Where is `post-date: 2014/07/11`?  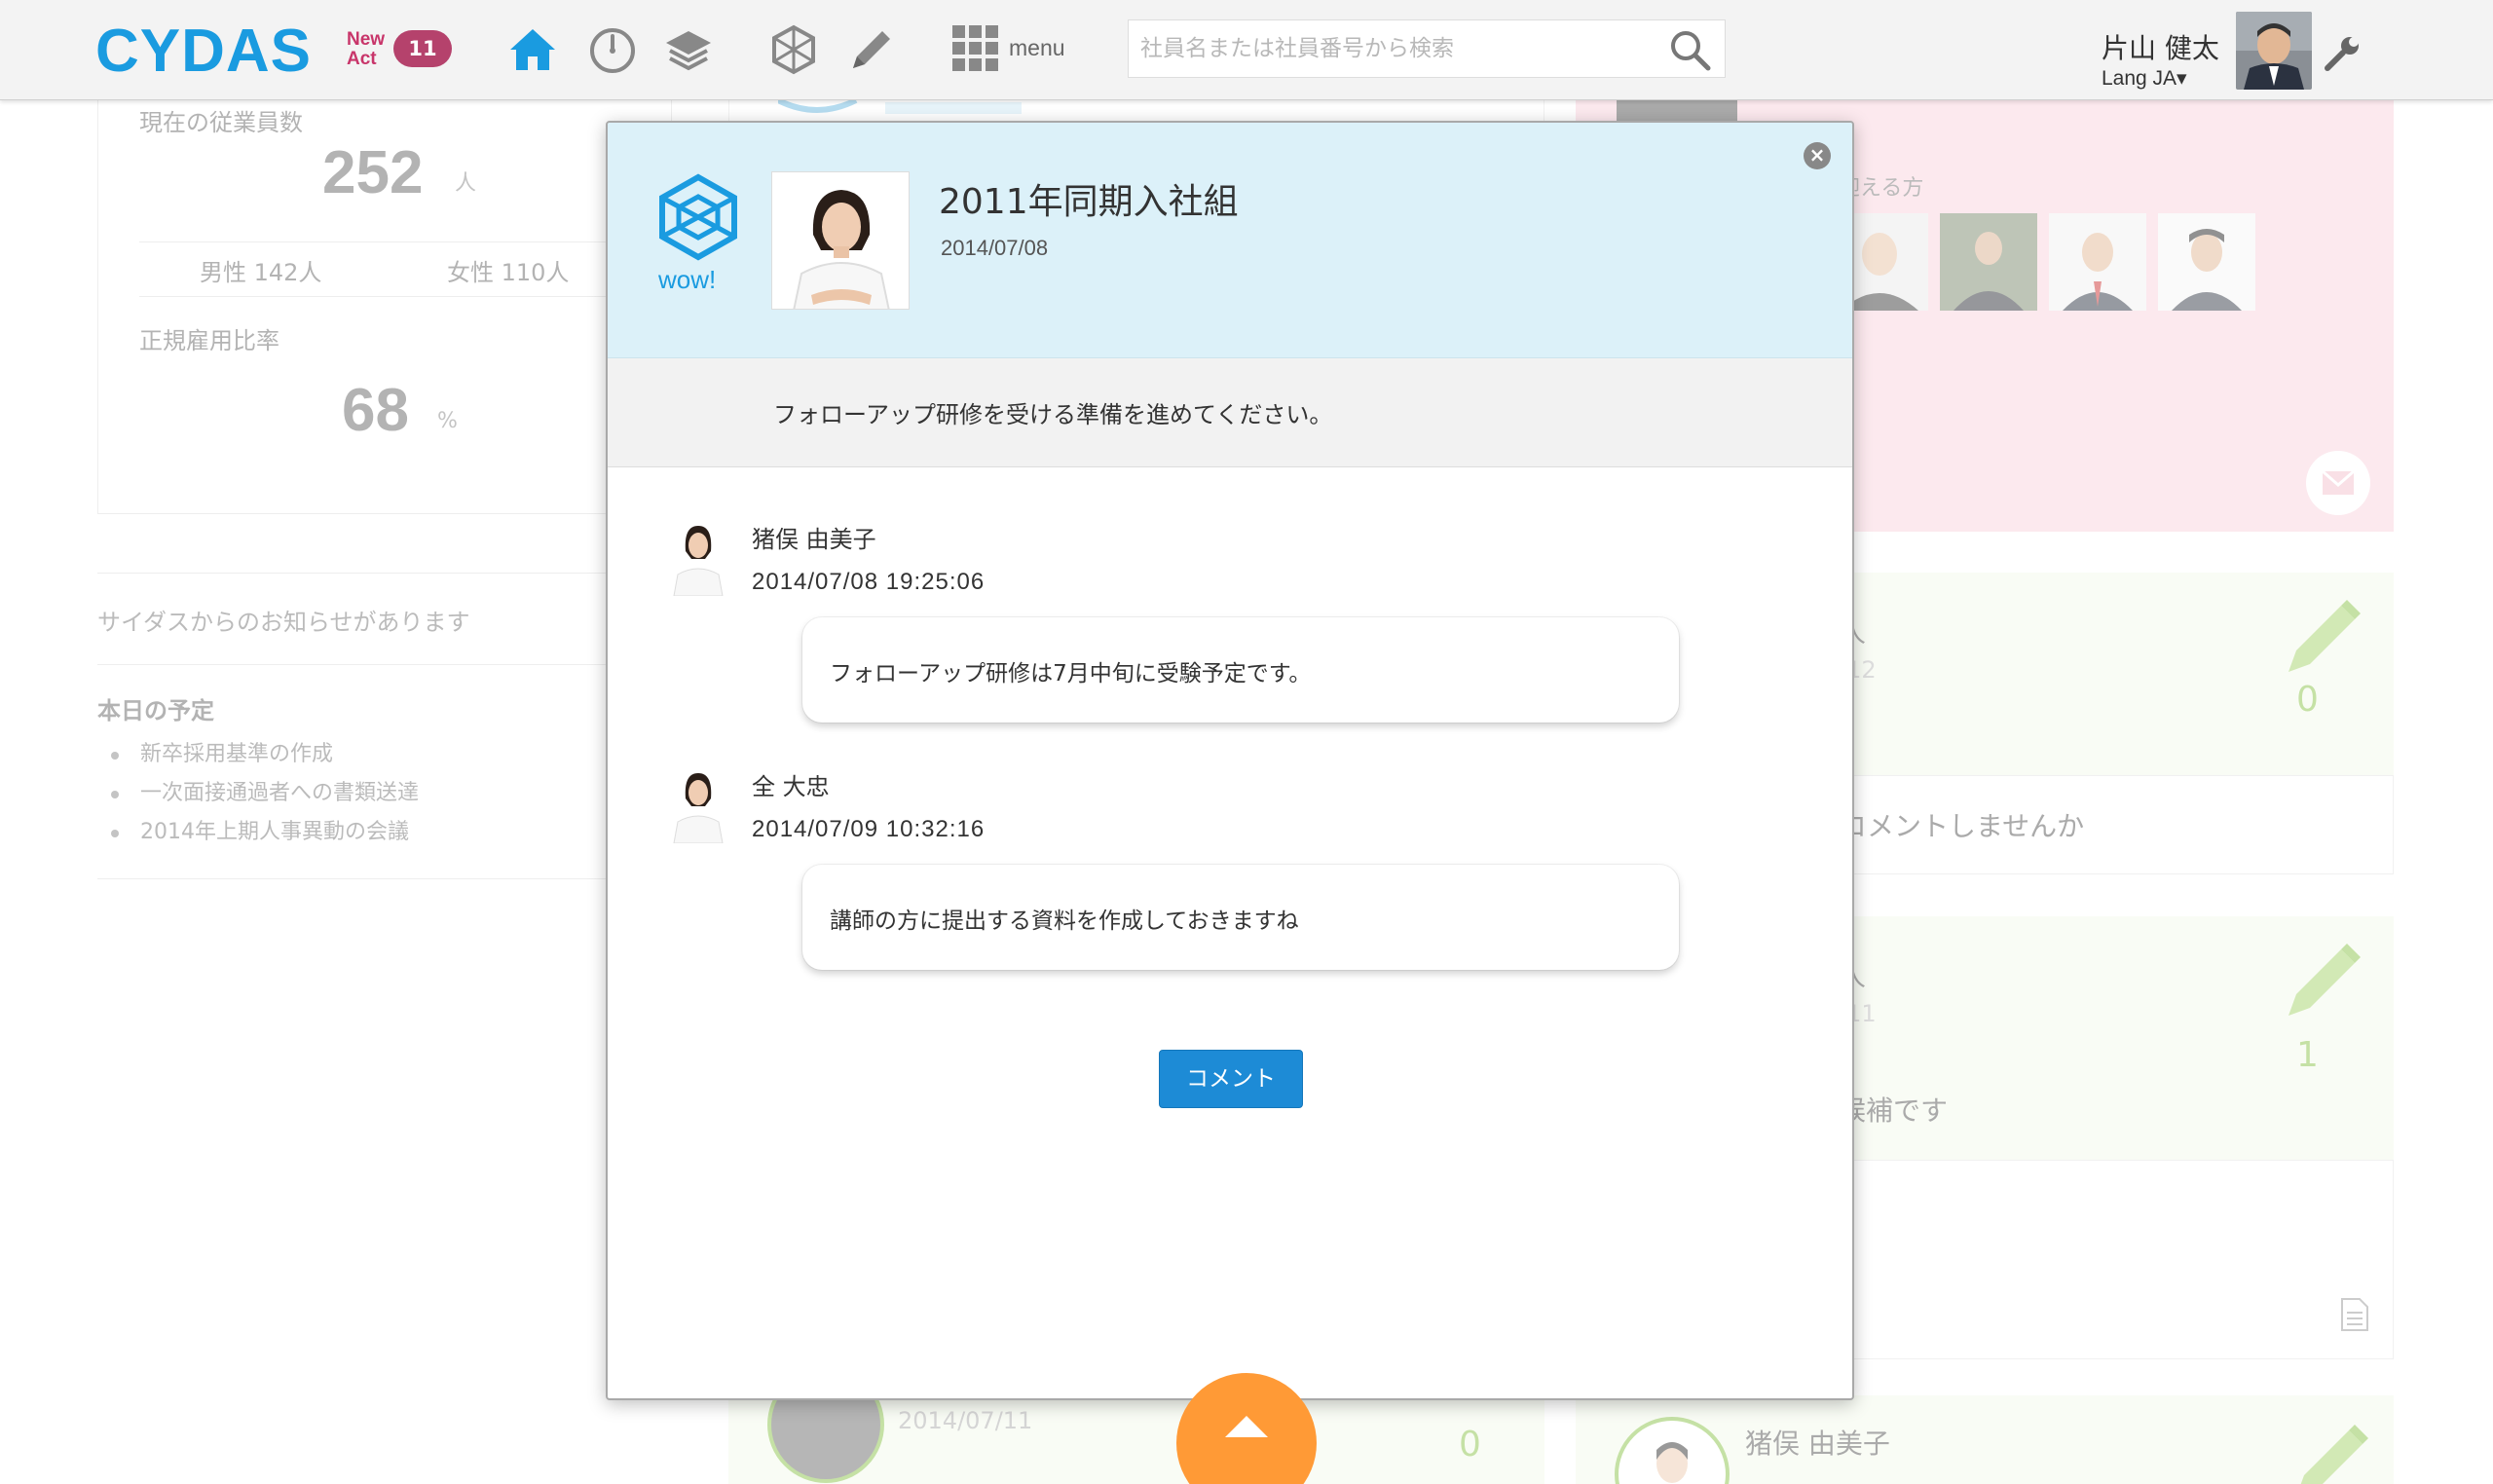 post-date: 2014/07/11 is located at coordinates (966, 1420).